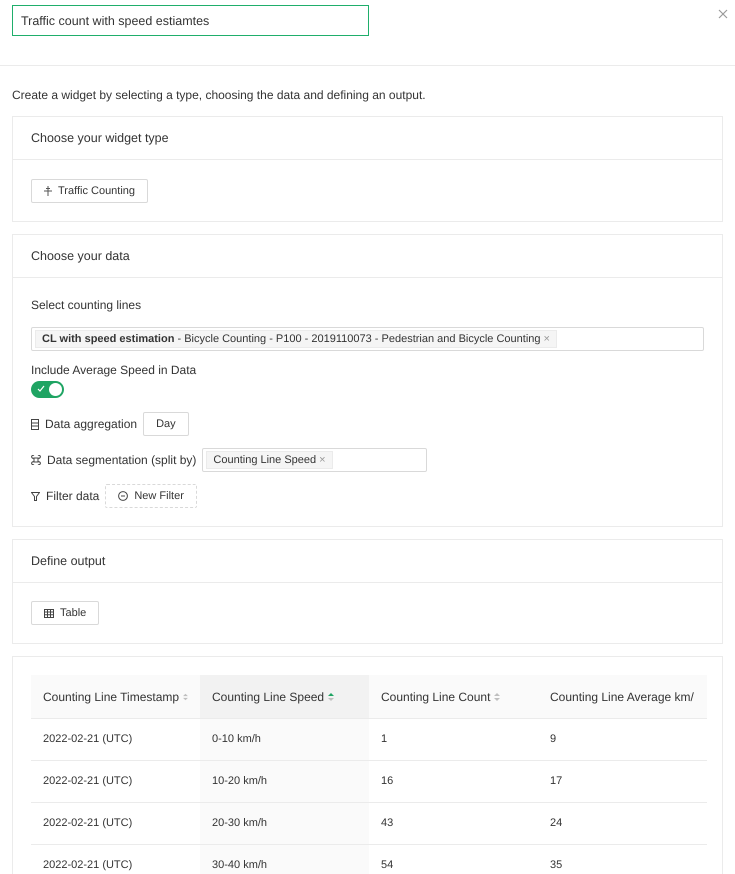  I want to click on table-cell: 0-10 km/h, so click(284, 740).